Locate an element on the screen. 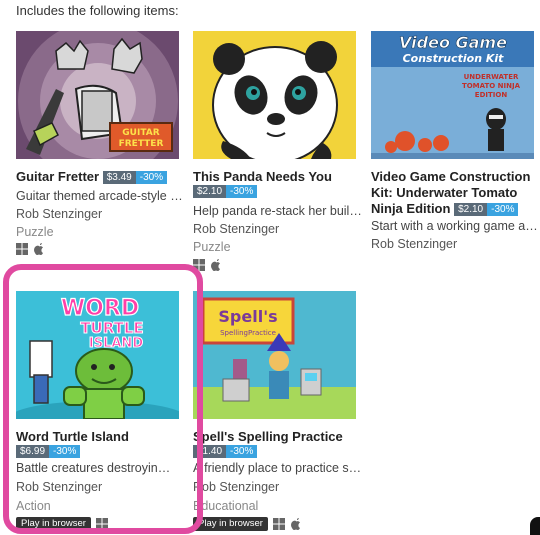 The image size is (540, 535). game-cover-spells-spelling-practice: Spell's SpellingPractice is located at coordinates (274, 355).